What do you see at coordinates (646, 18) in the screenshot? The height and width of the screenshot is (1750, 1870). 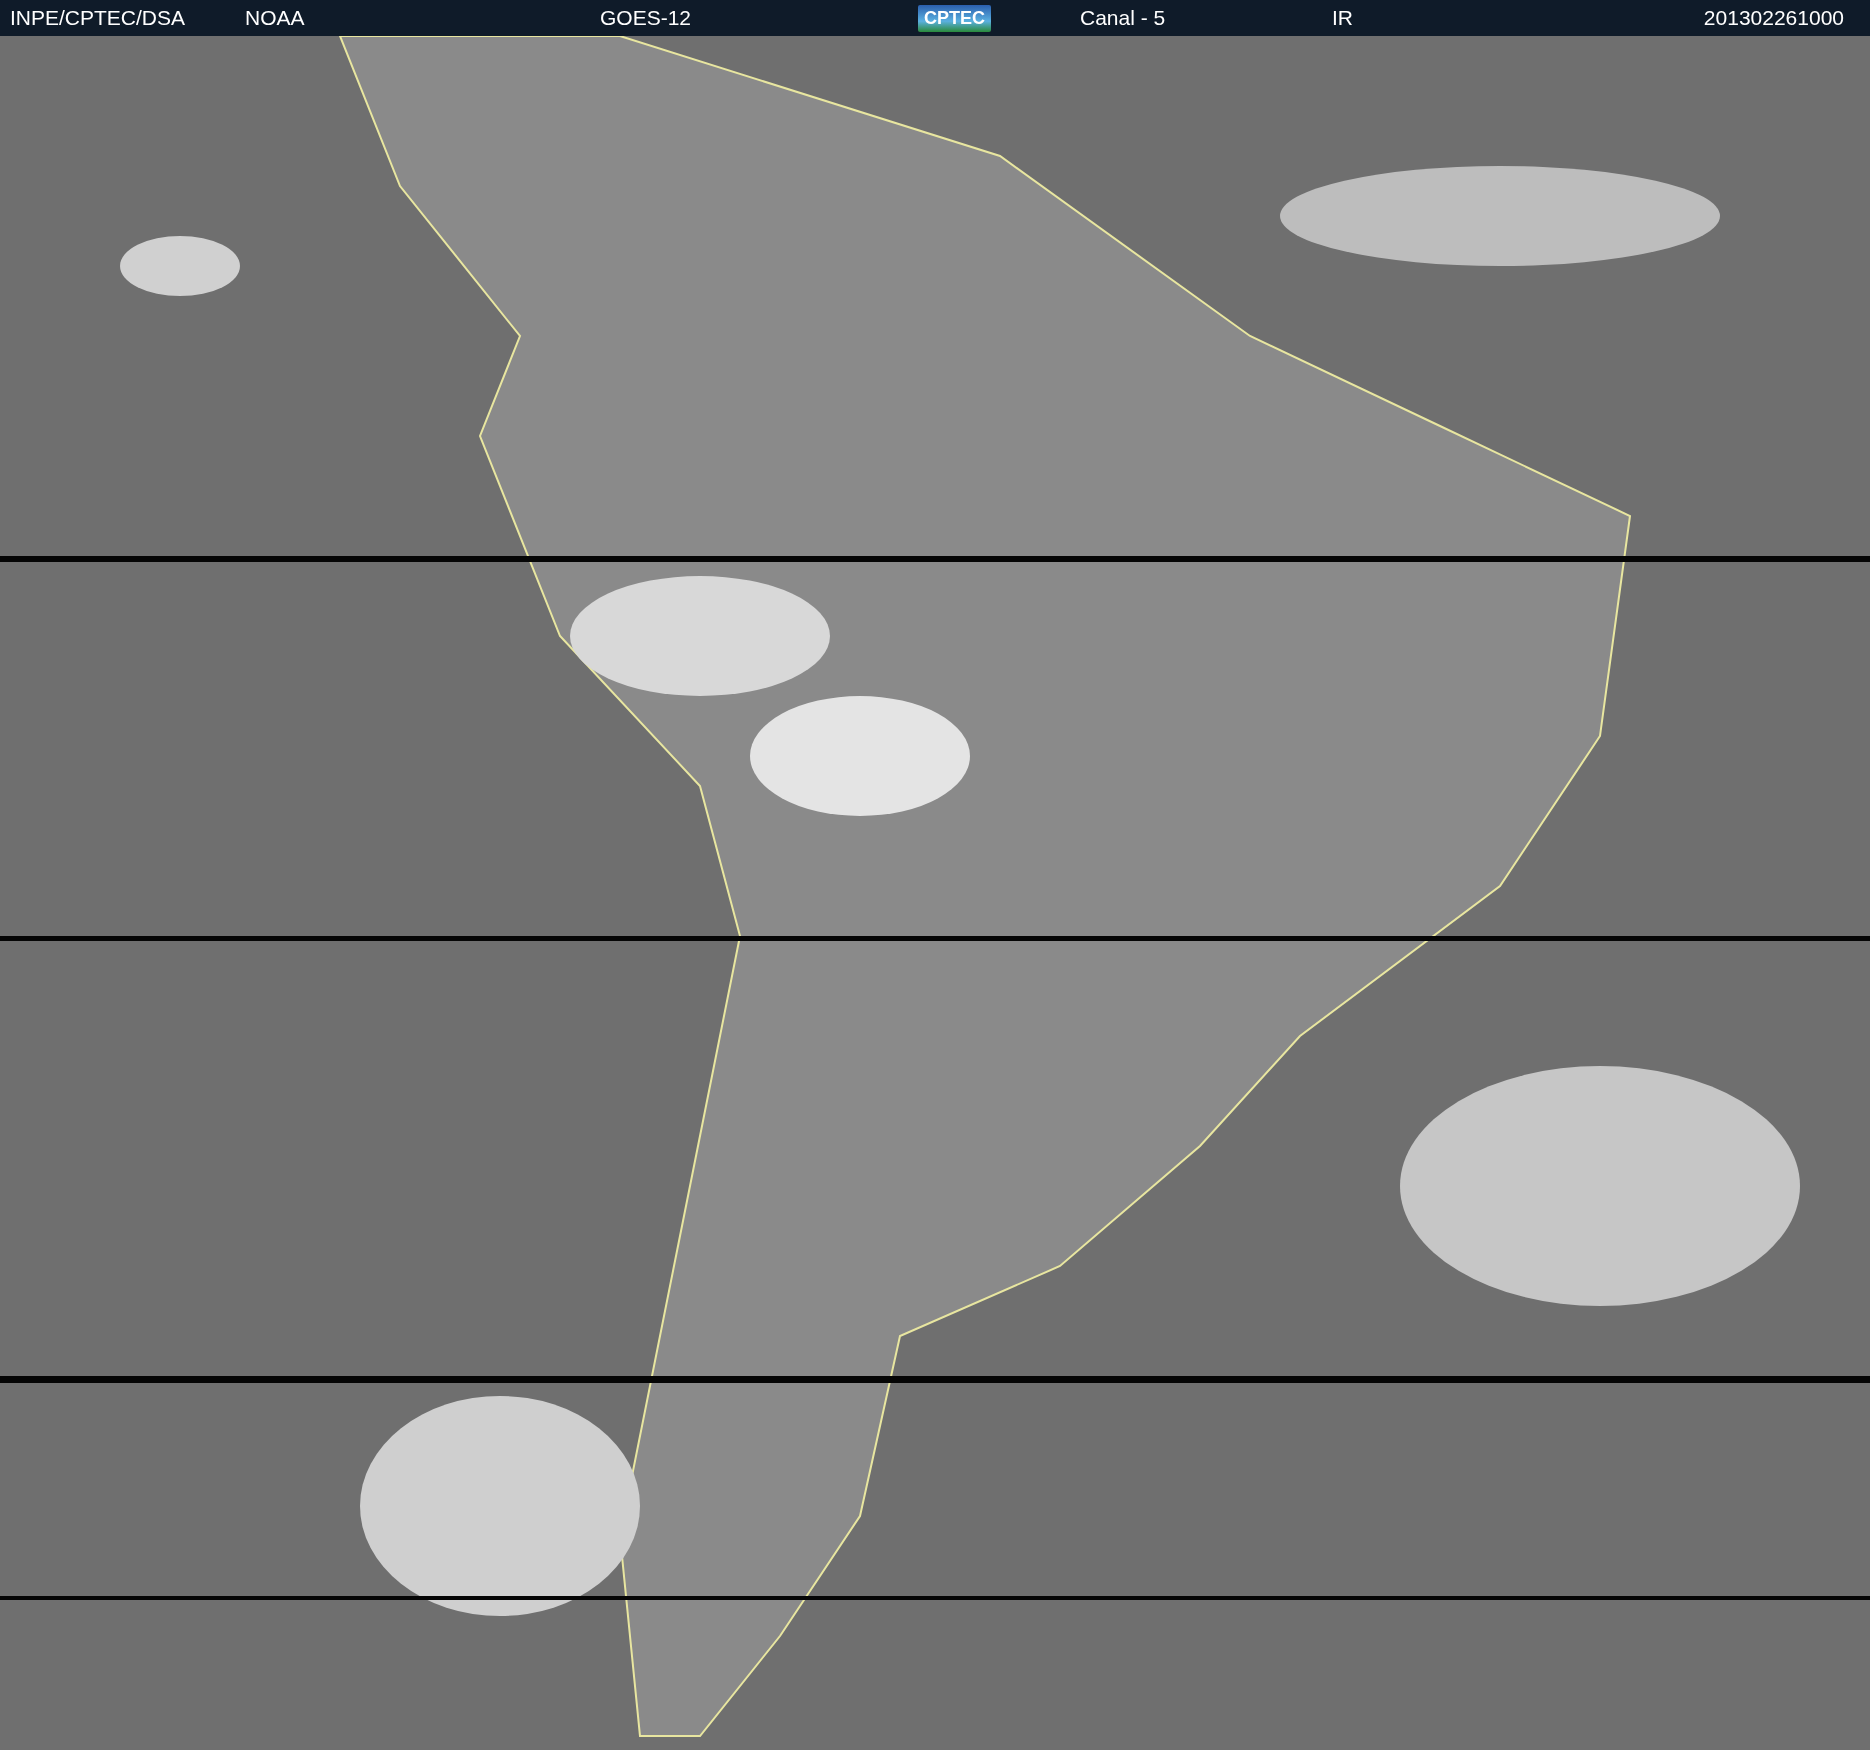 I see `satellite-label: GOES-12` at bounding box center [646, 18].